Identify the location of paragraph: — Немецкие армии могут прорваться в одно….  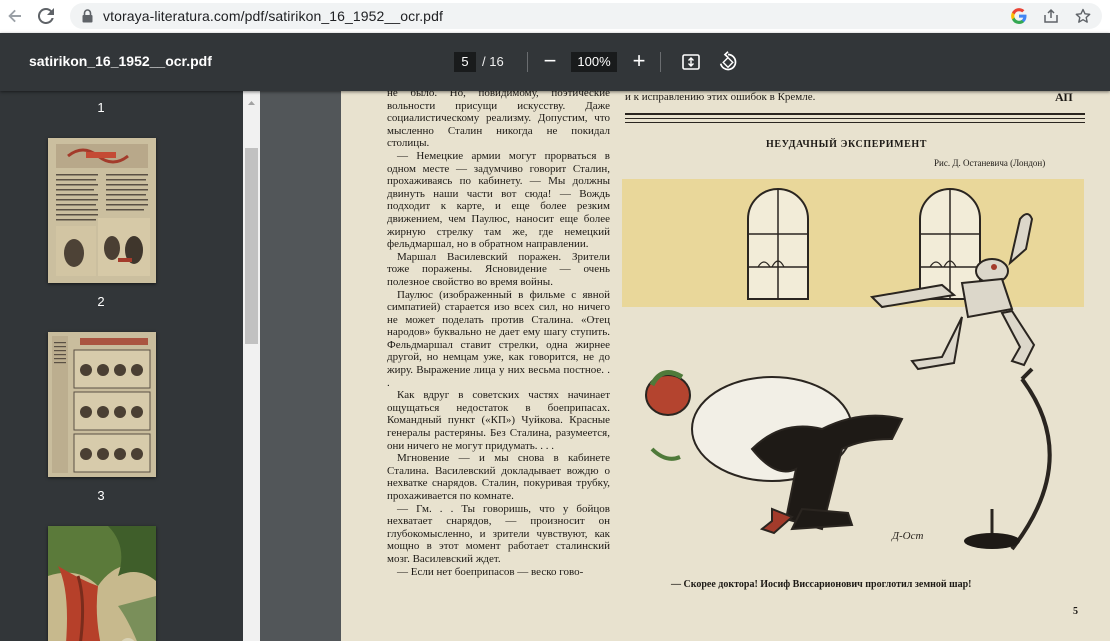
(498, 200).